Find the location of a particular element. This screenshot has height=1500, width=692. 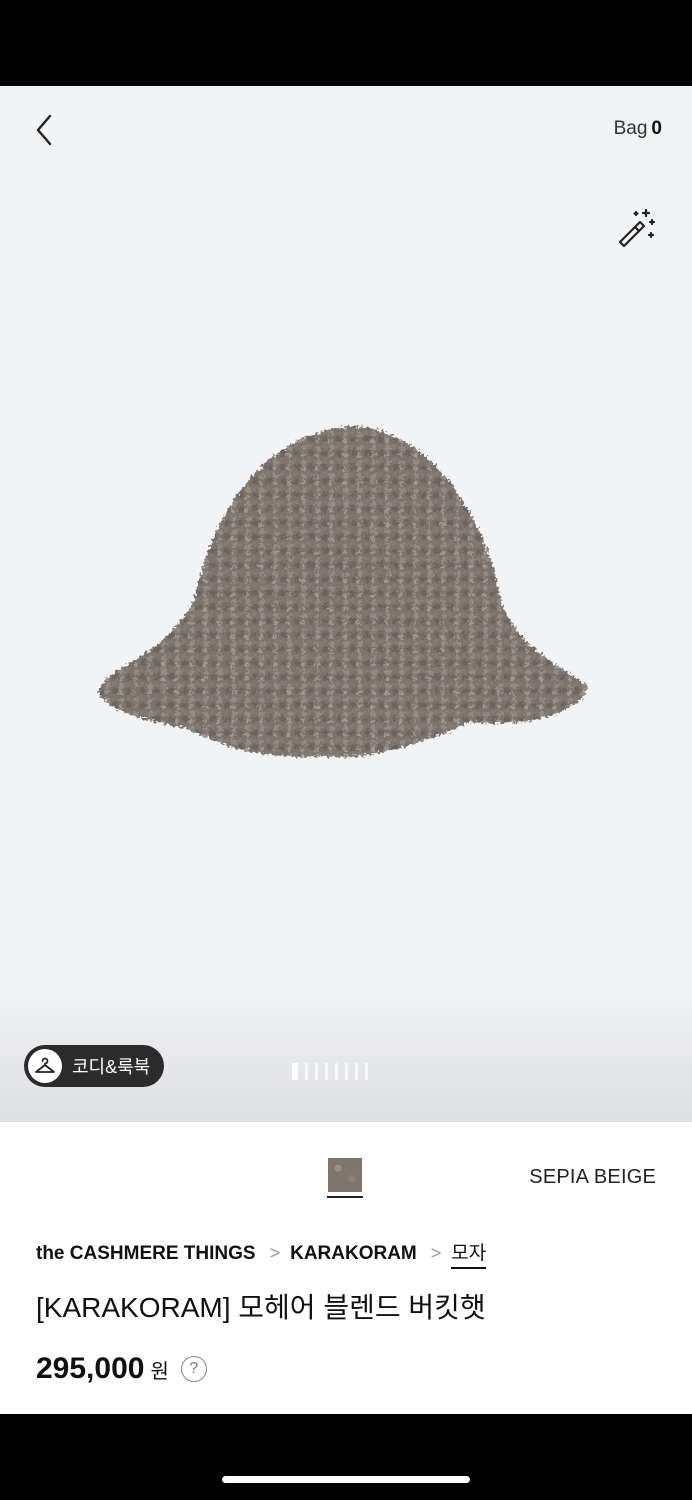

price-row: 295,000 원 ? is located at coordinates (121, 1369).